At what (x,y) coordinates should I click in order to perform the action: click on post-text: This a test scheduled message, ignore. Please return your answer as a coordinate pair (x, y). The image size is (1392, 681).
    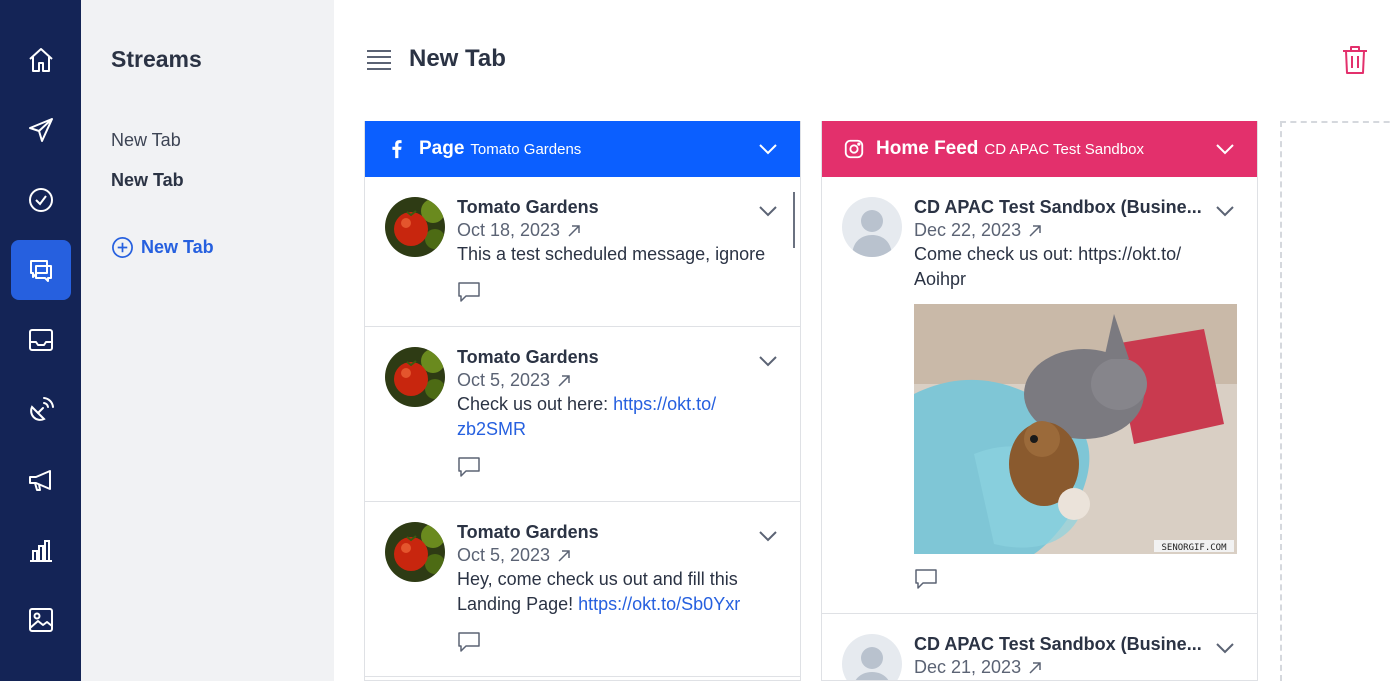
    Looking at the image, I should click on (611, 254).